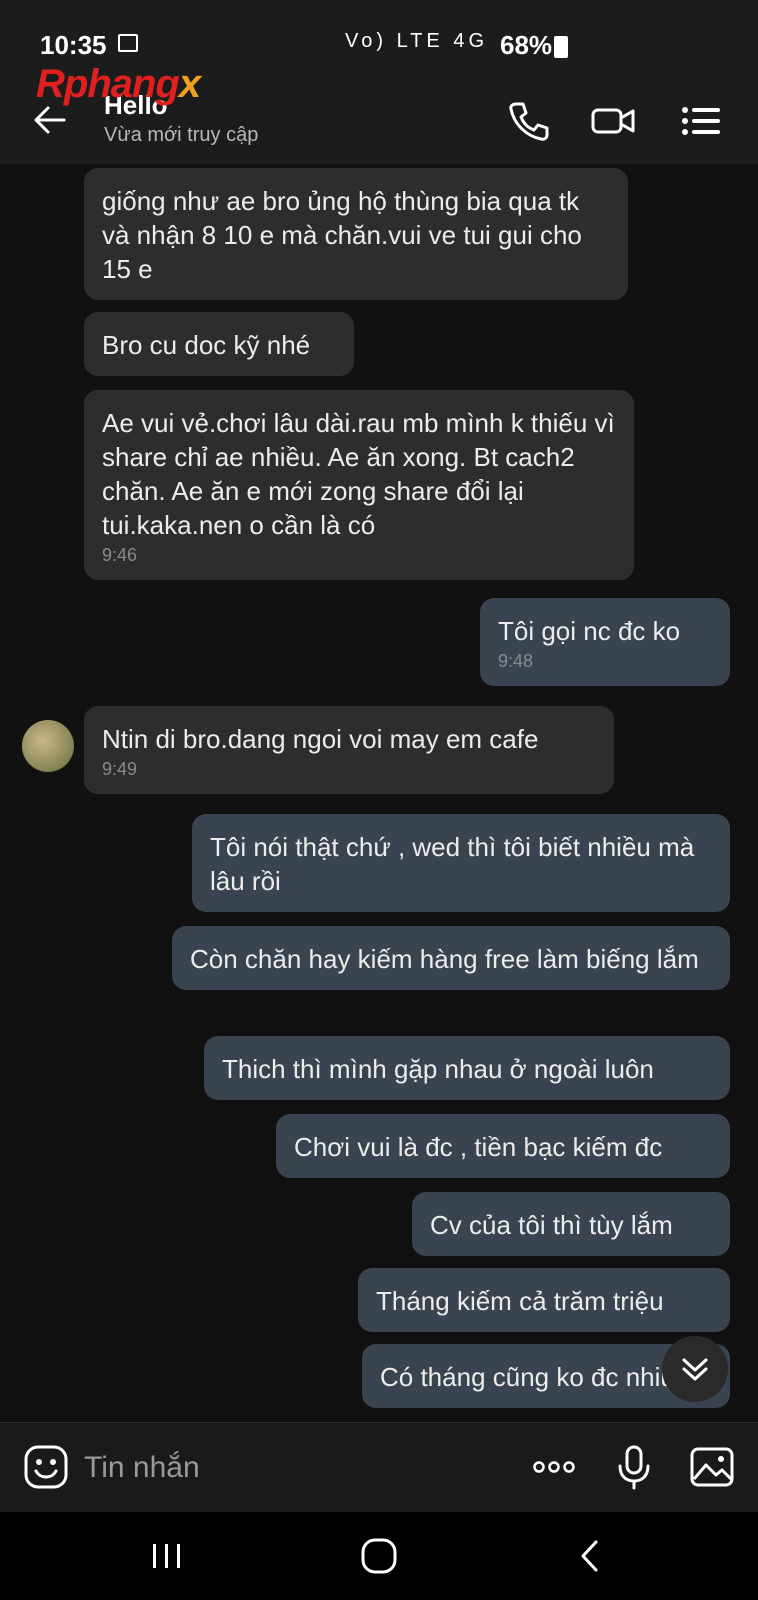  I want to click on scroll-to-bottom-button, so click(695, 1369).